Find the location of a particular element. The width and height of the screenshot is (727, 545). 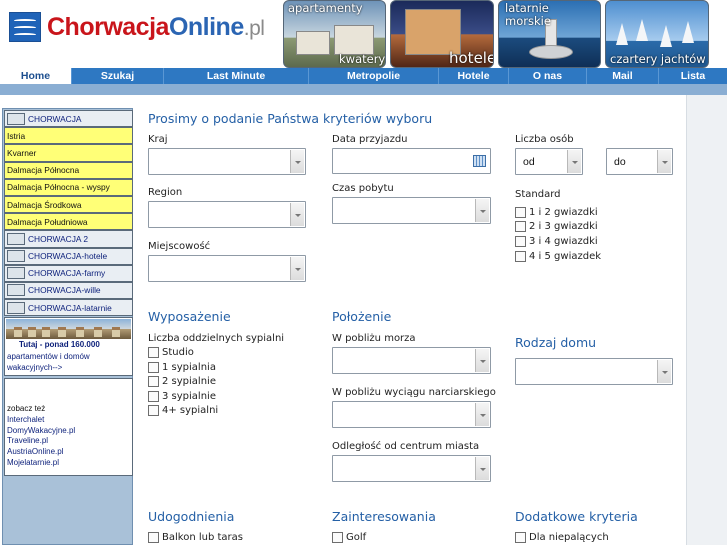

centrum-select is located at coordinates (411, 468).